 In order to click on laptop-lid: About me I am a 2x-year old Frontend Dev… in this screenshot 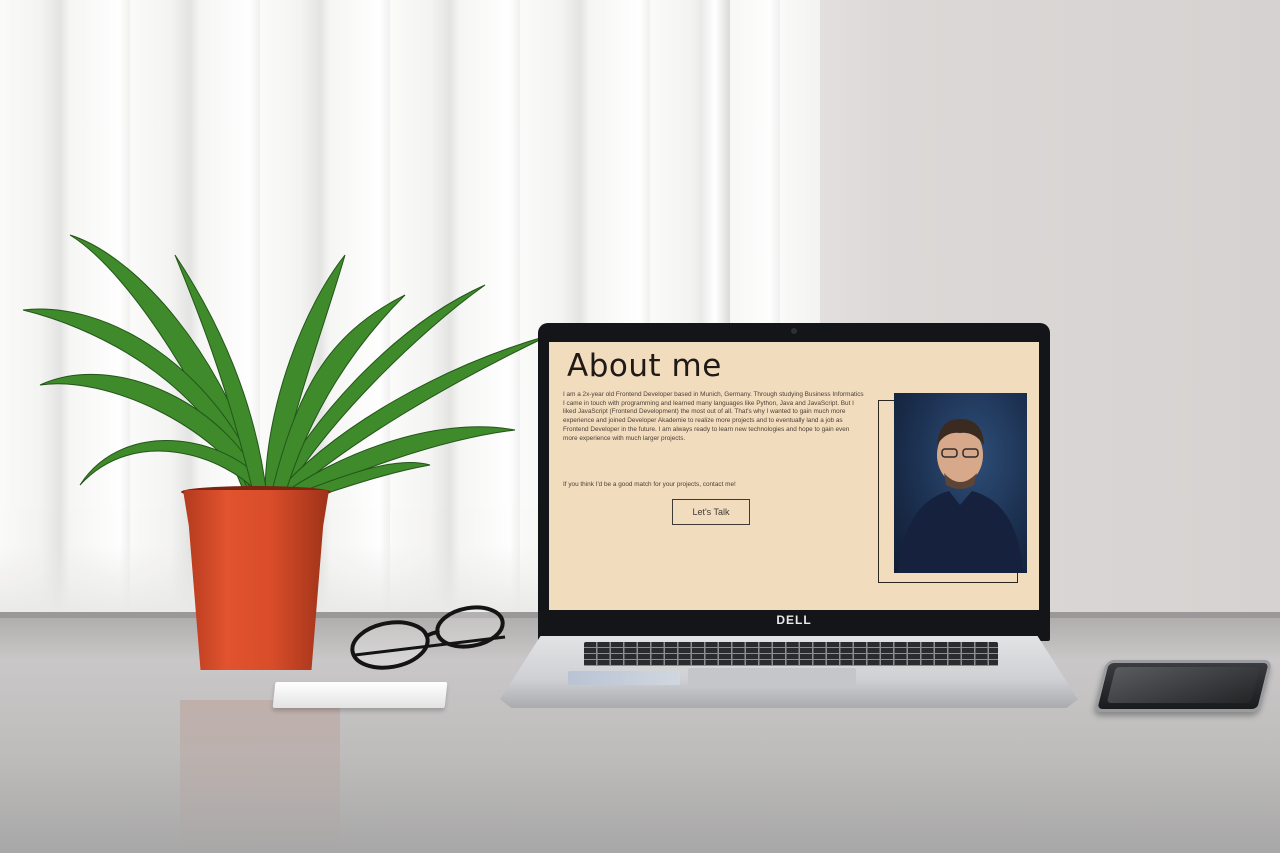, I will do `click(794, 482)`.